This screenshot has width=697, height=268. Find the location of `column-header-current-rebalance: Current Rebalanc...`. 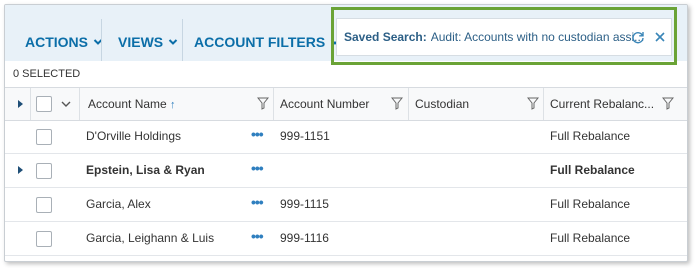

column-header-current-rebalance: Current Rebalanc... is located at coordinates (602, 104).